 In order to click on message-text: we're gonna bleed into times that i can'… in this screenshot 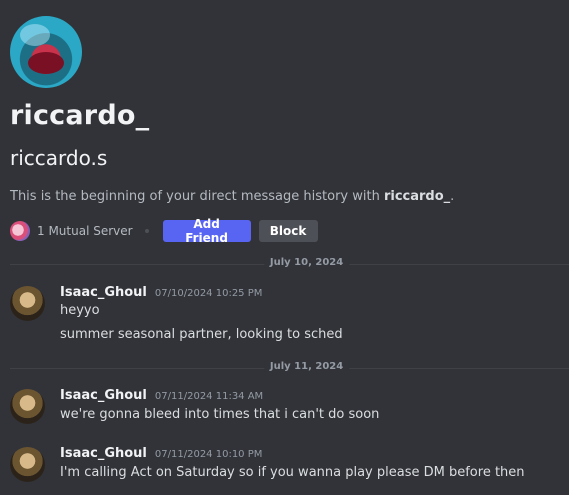, I will do `click(219, 414)`.